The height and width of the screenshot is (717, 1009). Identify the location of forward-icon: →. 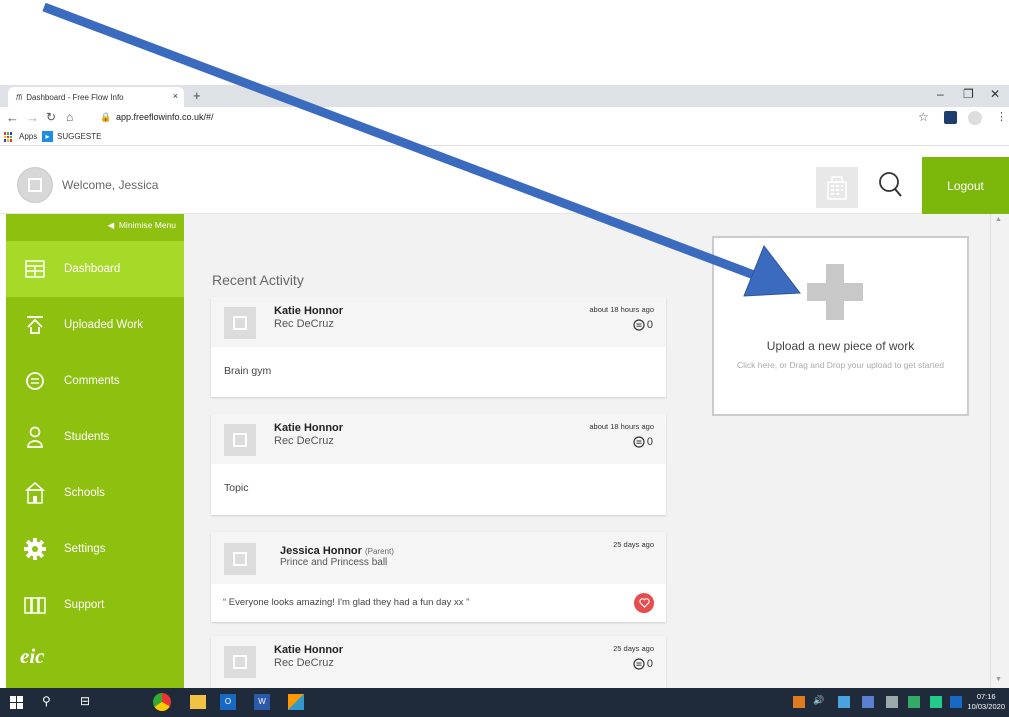
(32, 117).